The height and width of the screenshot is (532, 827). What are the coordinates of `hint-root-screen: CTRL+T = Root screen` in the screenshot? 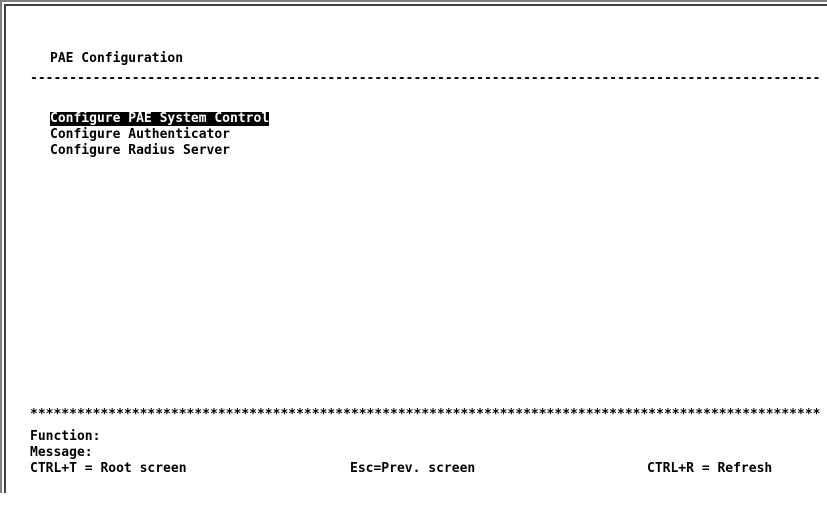 It's located at (108, 468).